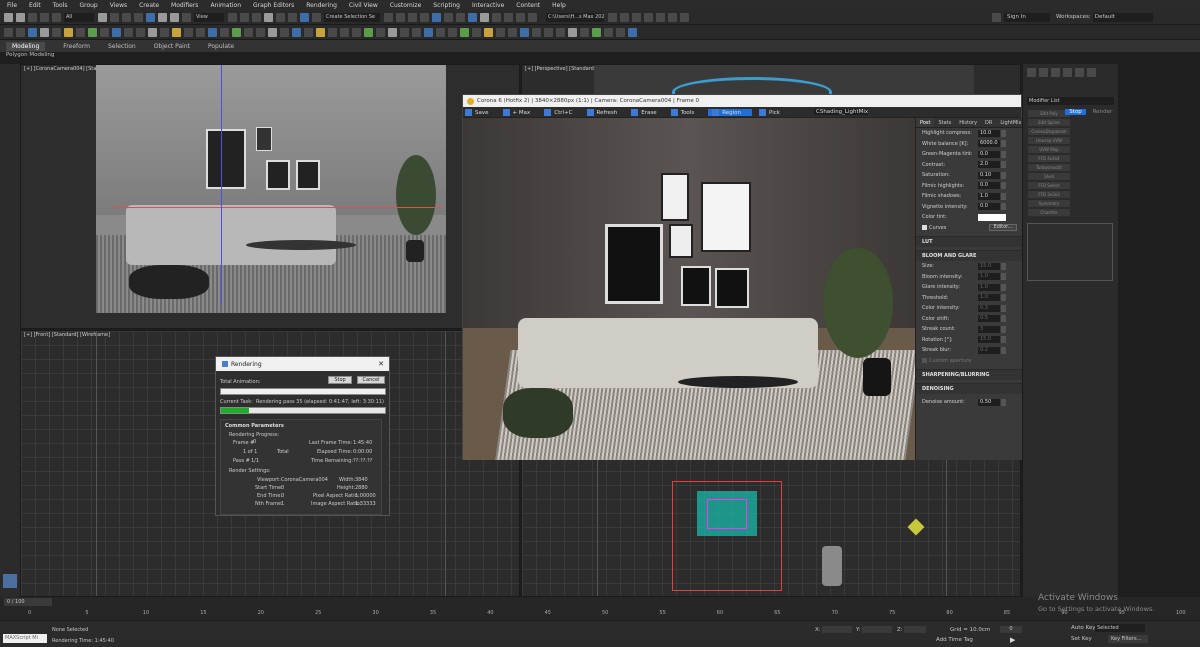  Describe the element at coordinates (636, 17) in the screenshot. I see `open-file-icon` at that location.